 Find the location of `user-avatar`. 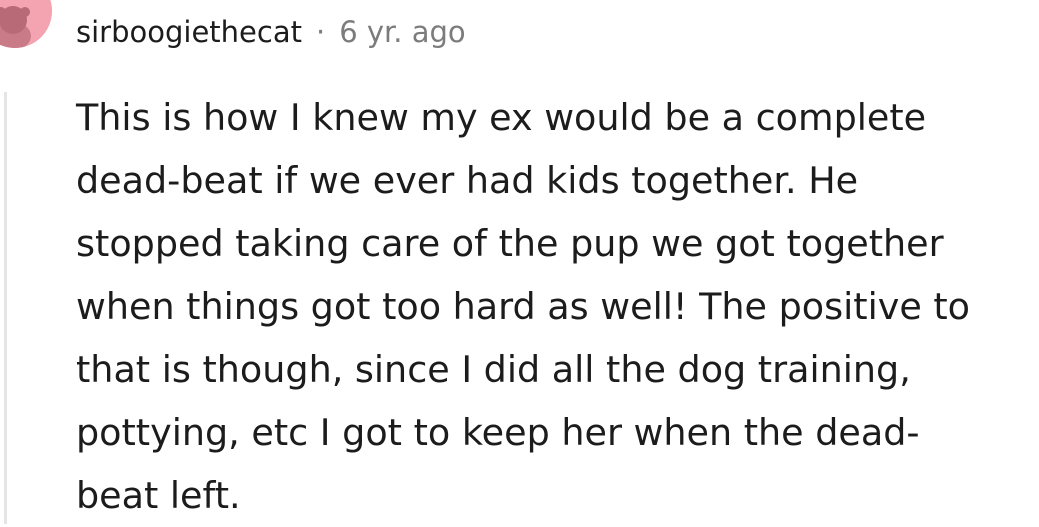

user-avatar is located at coordinates (26, 24).